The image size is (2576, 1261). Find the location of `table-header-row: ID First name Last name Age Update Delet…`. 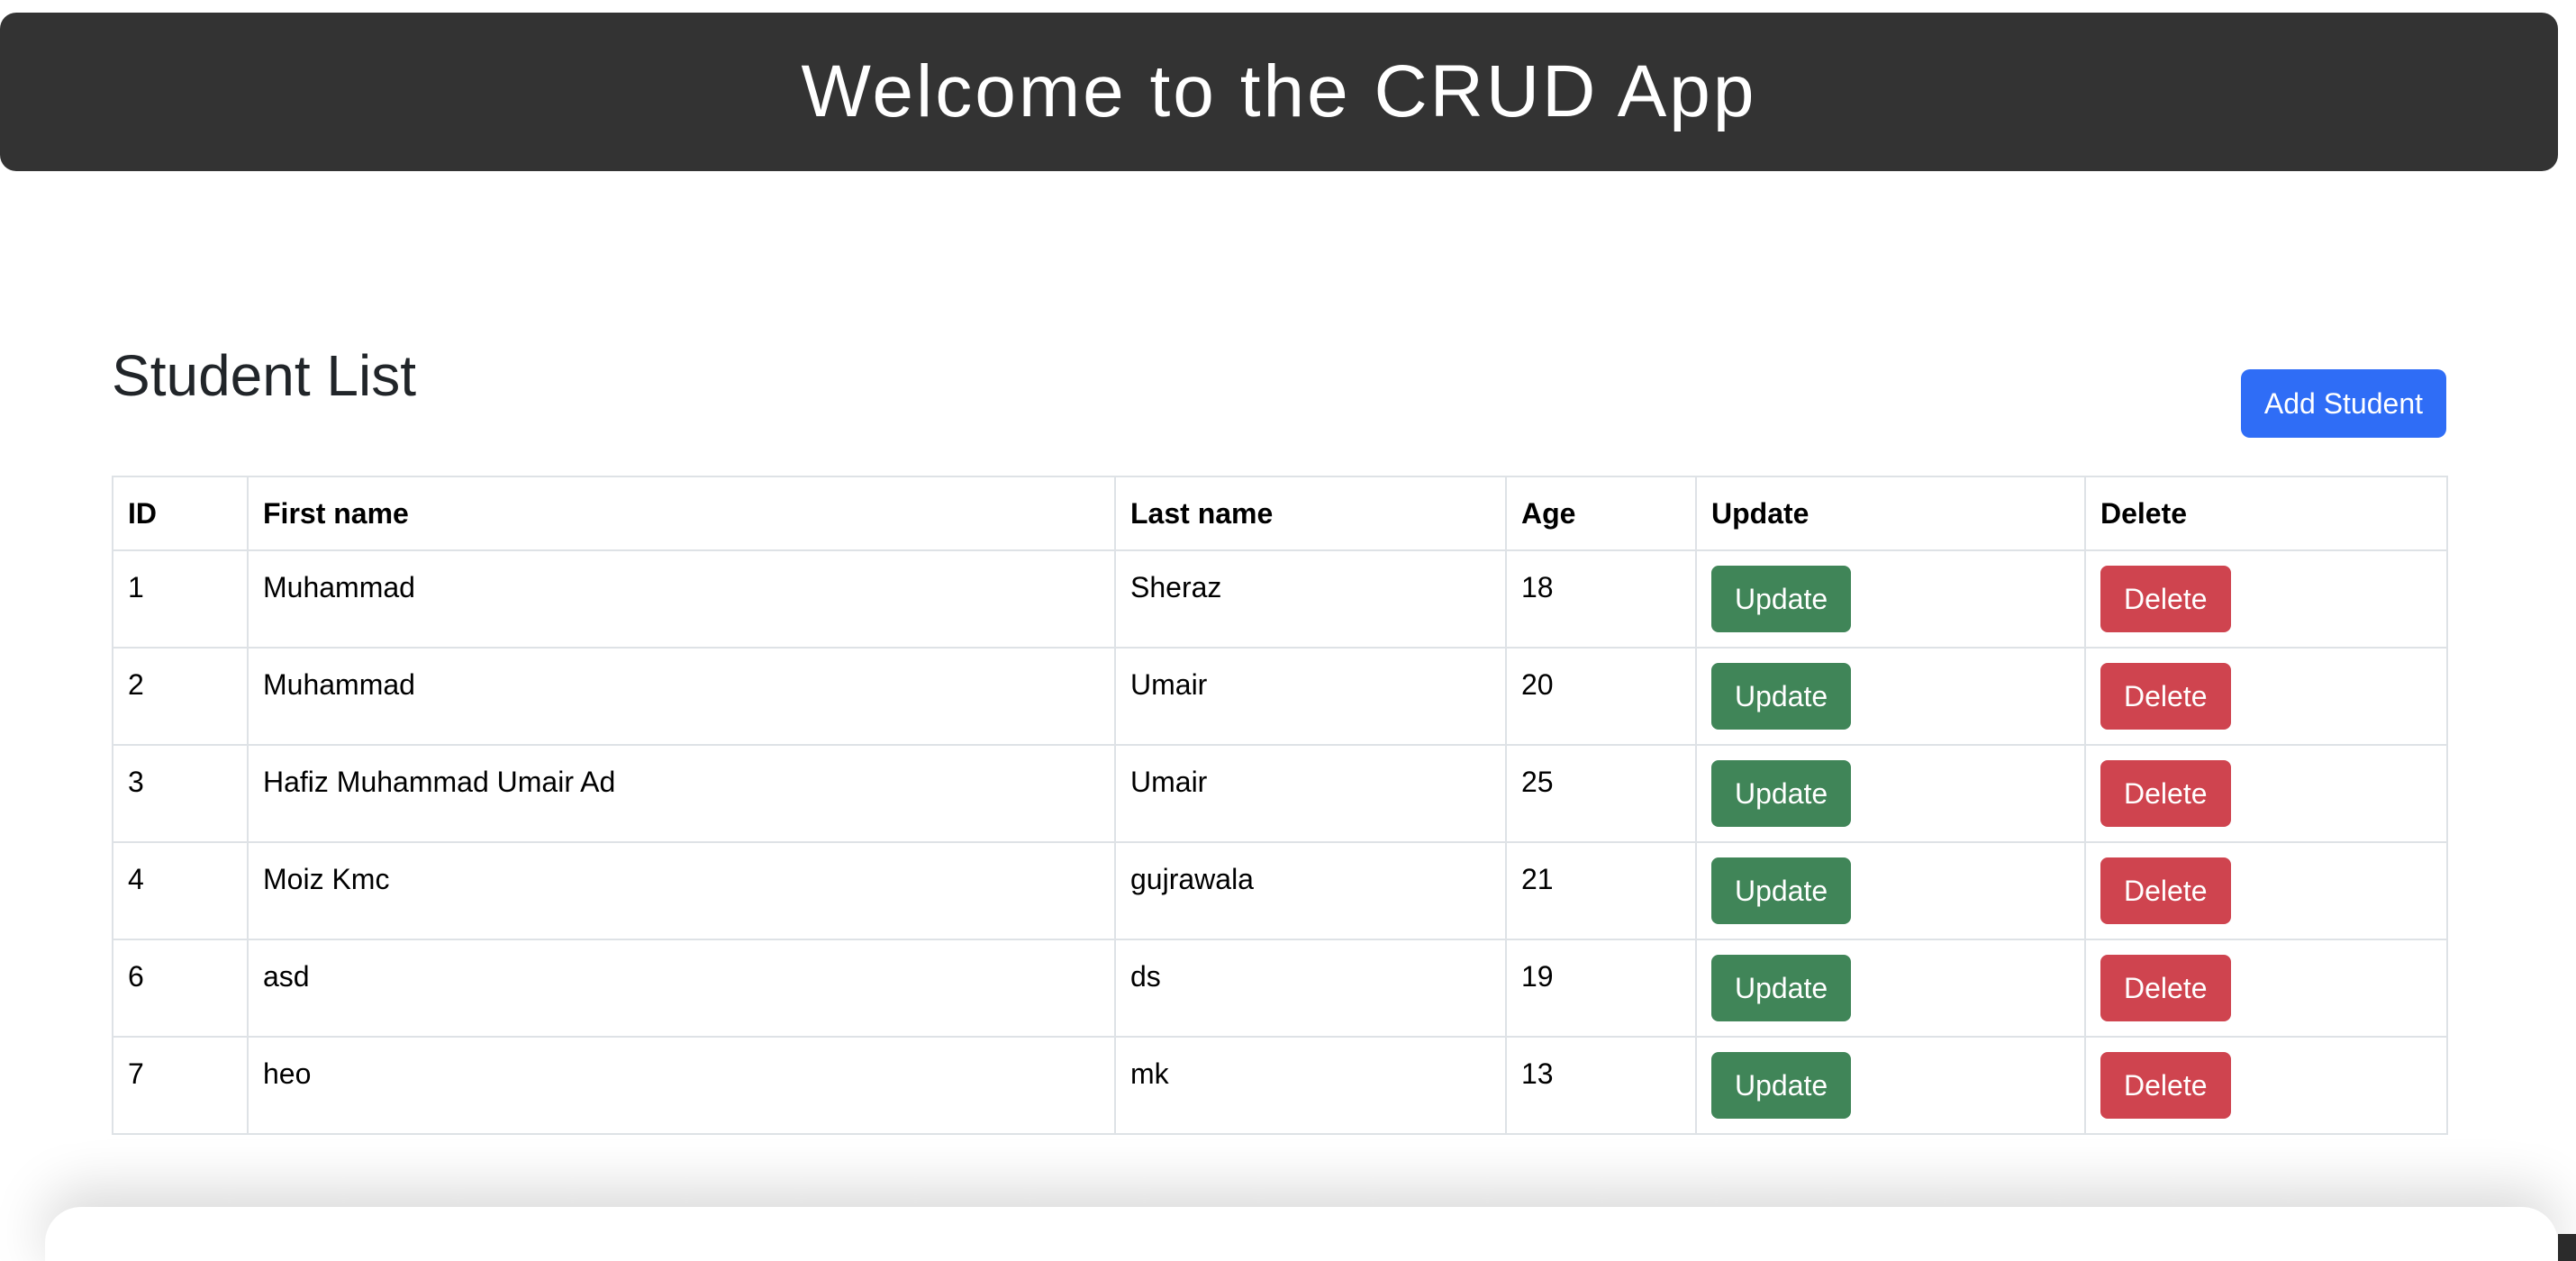

table-header-row: ID First name Last name Age Update Delet… is located at coordinates (1280, 513).